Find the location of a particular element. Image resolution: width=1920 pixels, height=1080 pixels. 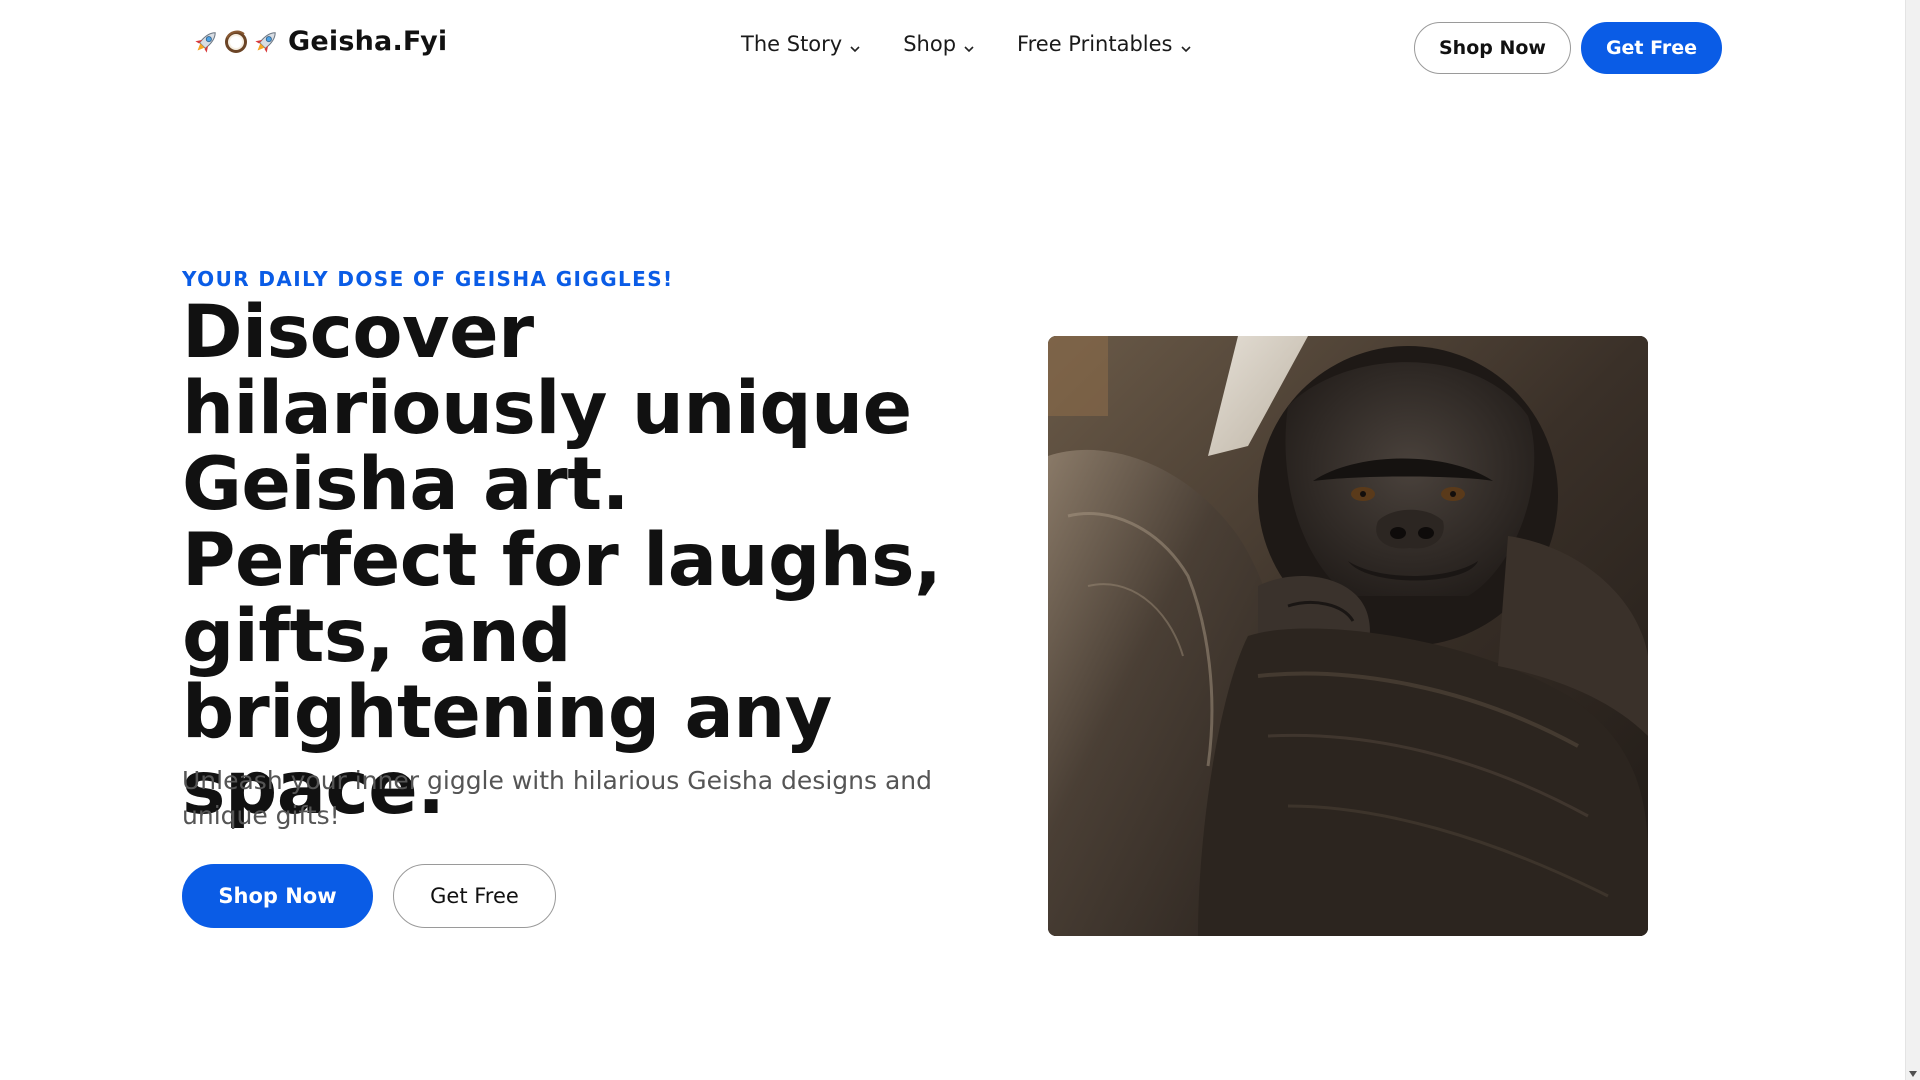

hero-eyebrow: YOUR DAILY DOSE OF GEISHA GIGGLES! is located at coordinates (428, 279).